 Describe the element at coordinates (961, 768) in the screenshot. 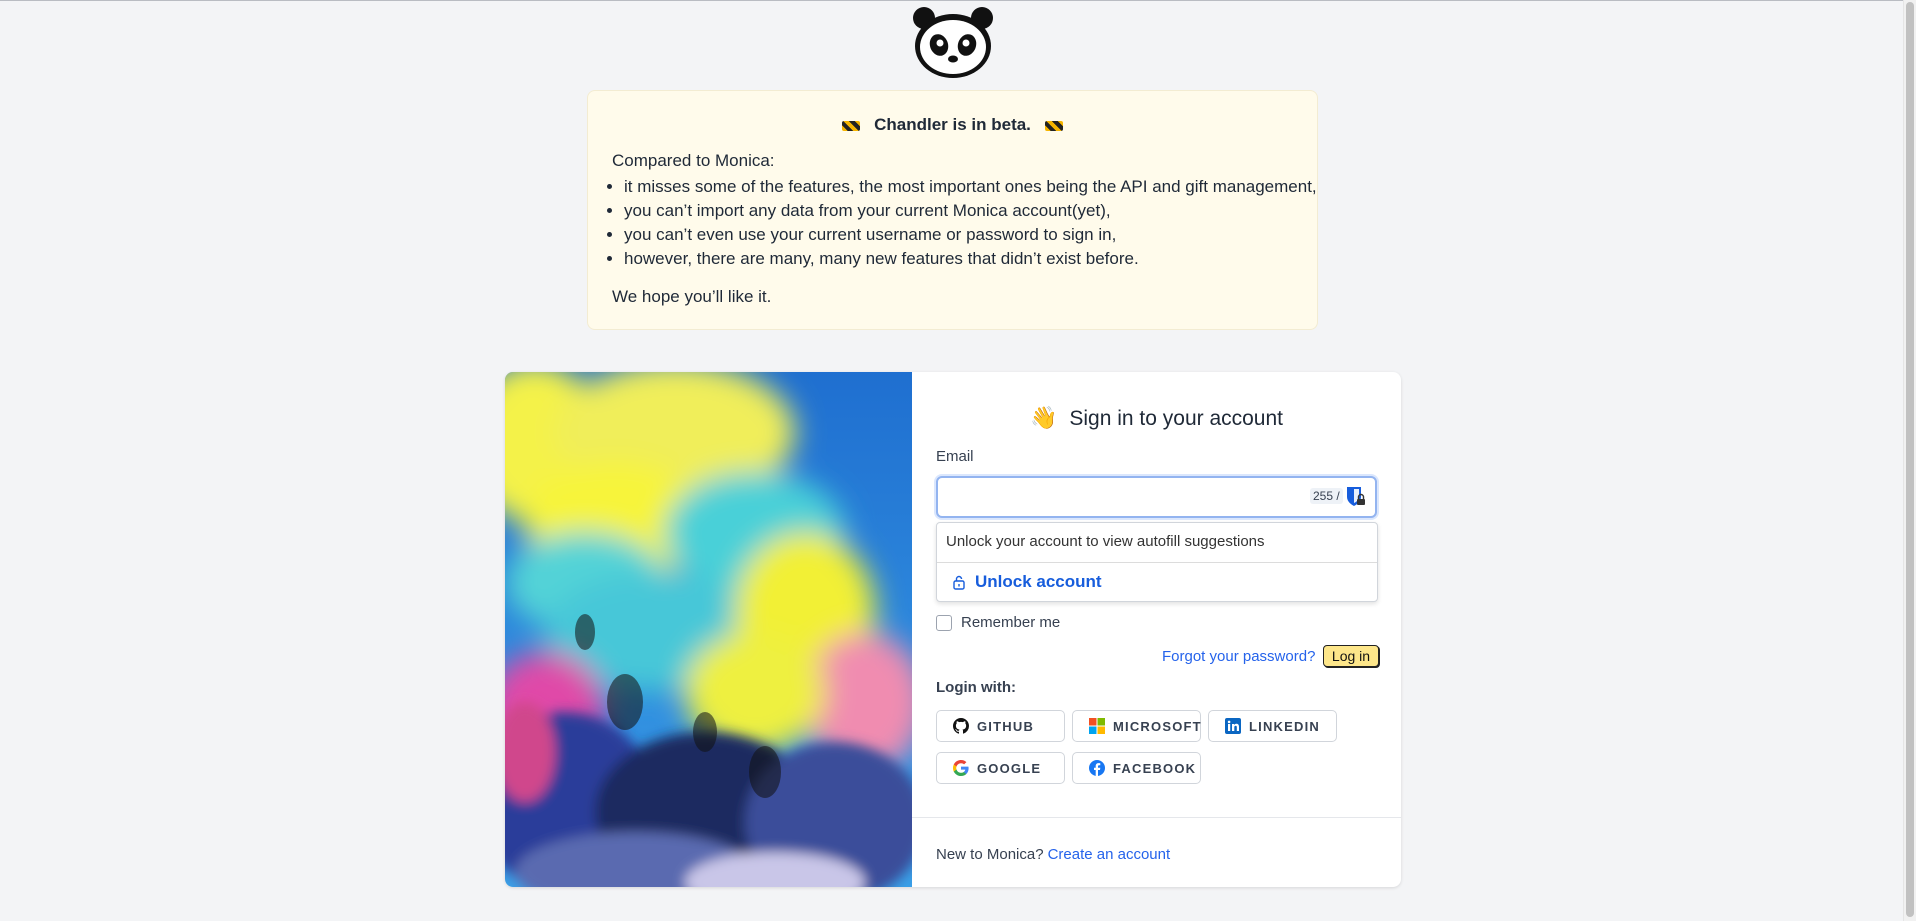

I see `google-icon` at that location.